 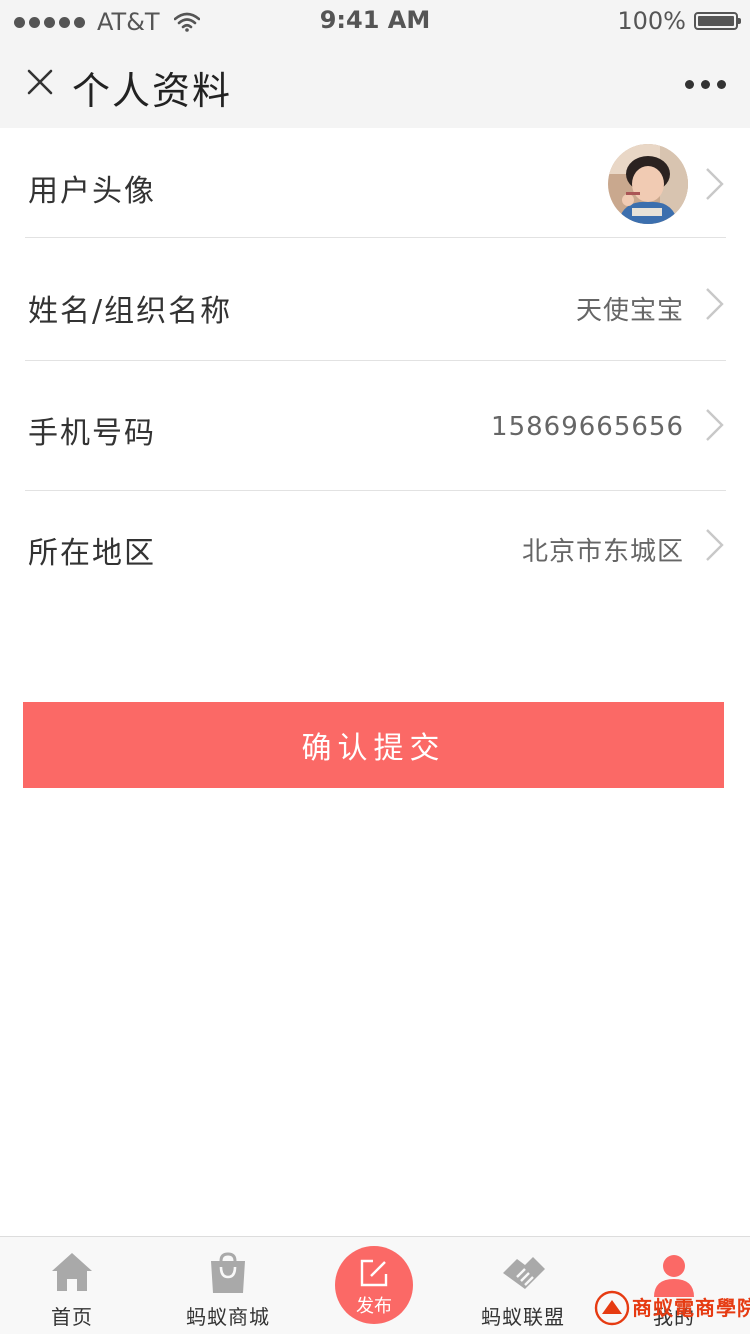 I want to click on handshake-icon, so click(x=524, y=1273).